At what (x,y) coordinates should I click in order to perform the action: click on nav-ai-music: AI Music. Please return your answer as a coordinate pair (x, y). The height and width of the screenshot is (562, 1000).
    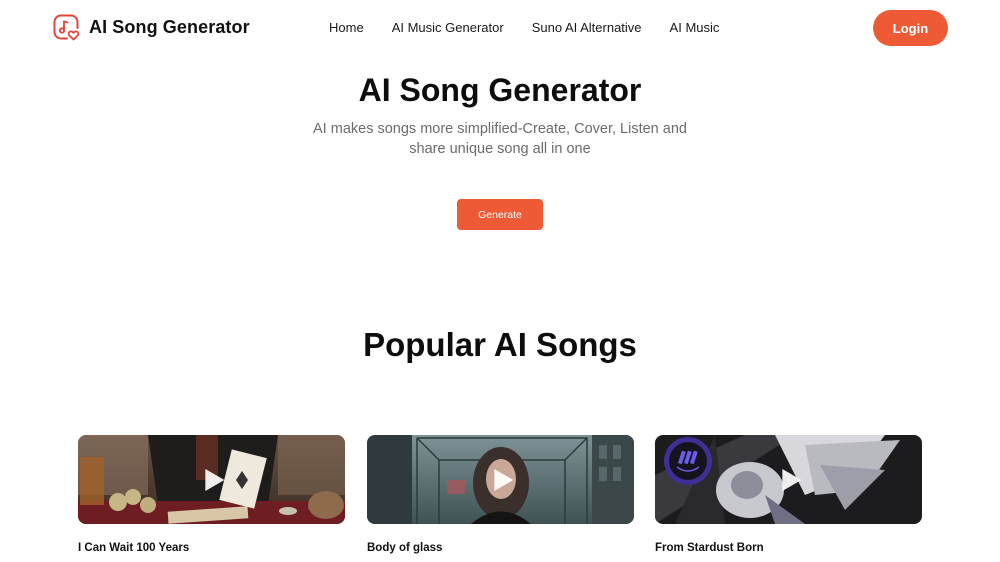
    Looking at the image, I should click on (695, 27).